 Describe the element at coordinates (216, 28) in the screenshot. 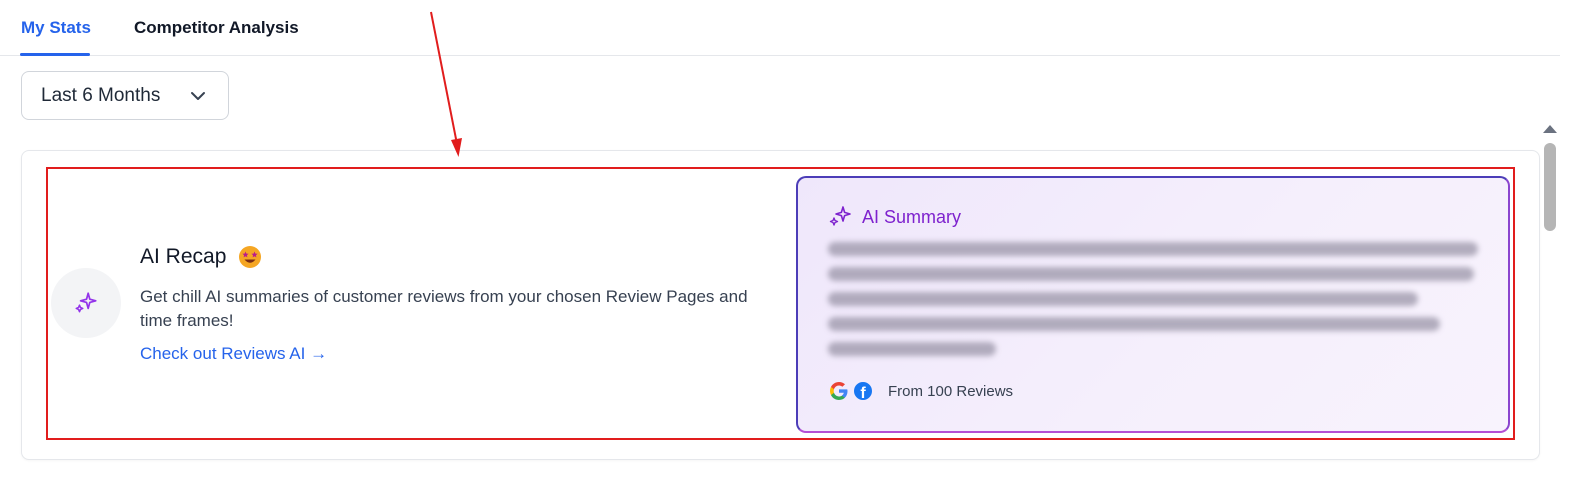

I see `tab-competitor-analysis: Competitor Analysis` at that location.